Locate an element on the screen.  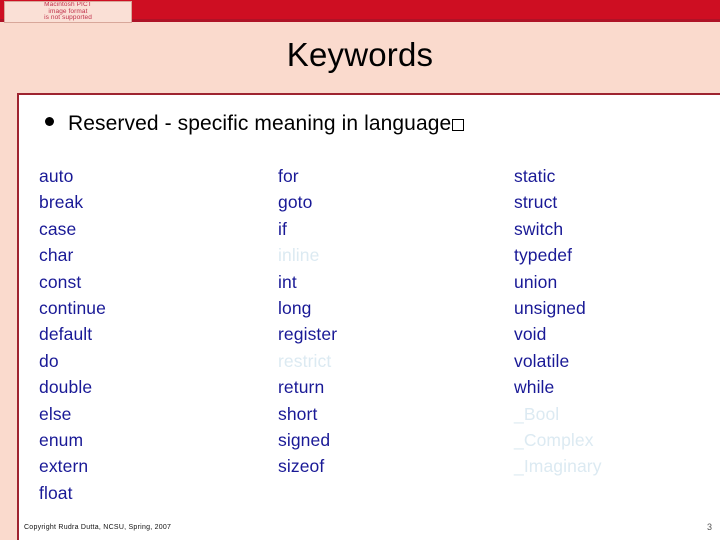
keyword-item: volatile is located at coordinates (542, 360).